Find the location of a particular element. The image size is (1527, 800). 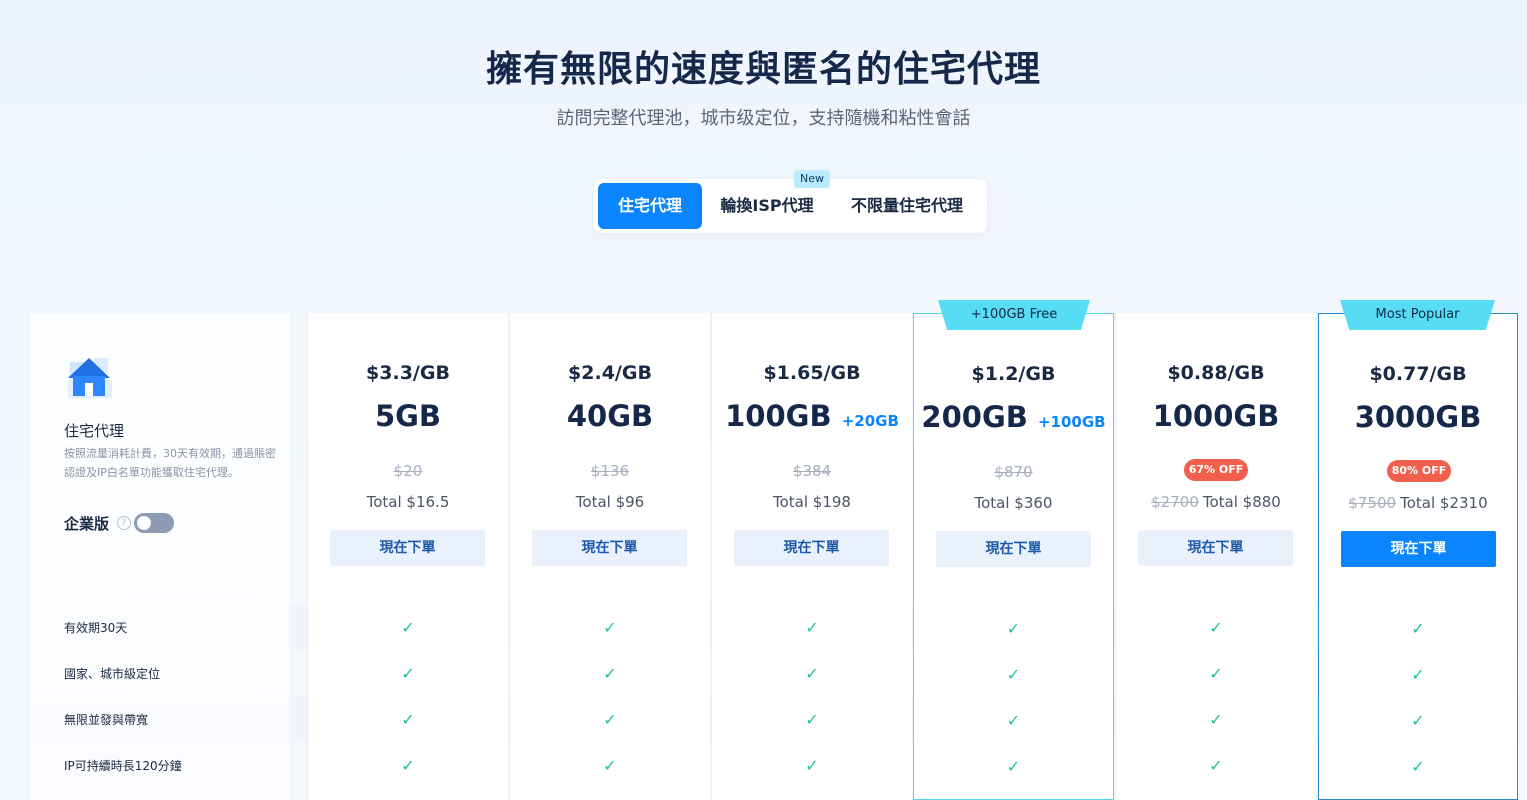

original-price: $7500 is located at coordinates (1372, 503).